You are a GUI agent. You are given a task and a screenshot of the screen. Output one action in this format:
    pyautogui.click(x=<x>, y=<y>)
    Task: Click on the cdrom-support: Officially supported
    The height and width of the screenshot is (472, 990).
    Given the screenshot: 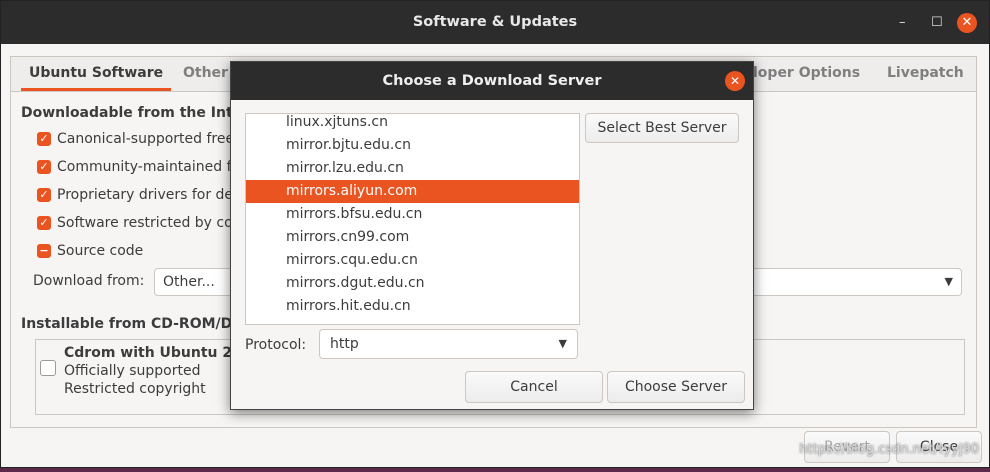 What is the action you would take?
    pyautogui.click(x=132, y=371)
    